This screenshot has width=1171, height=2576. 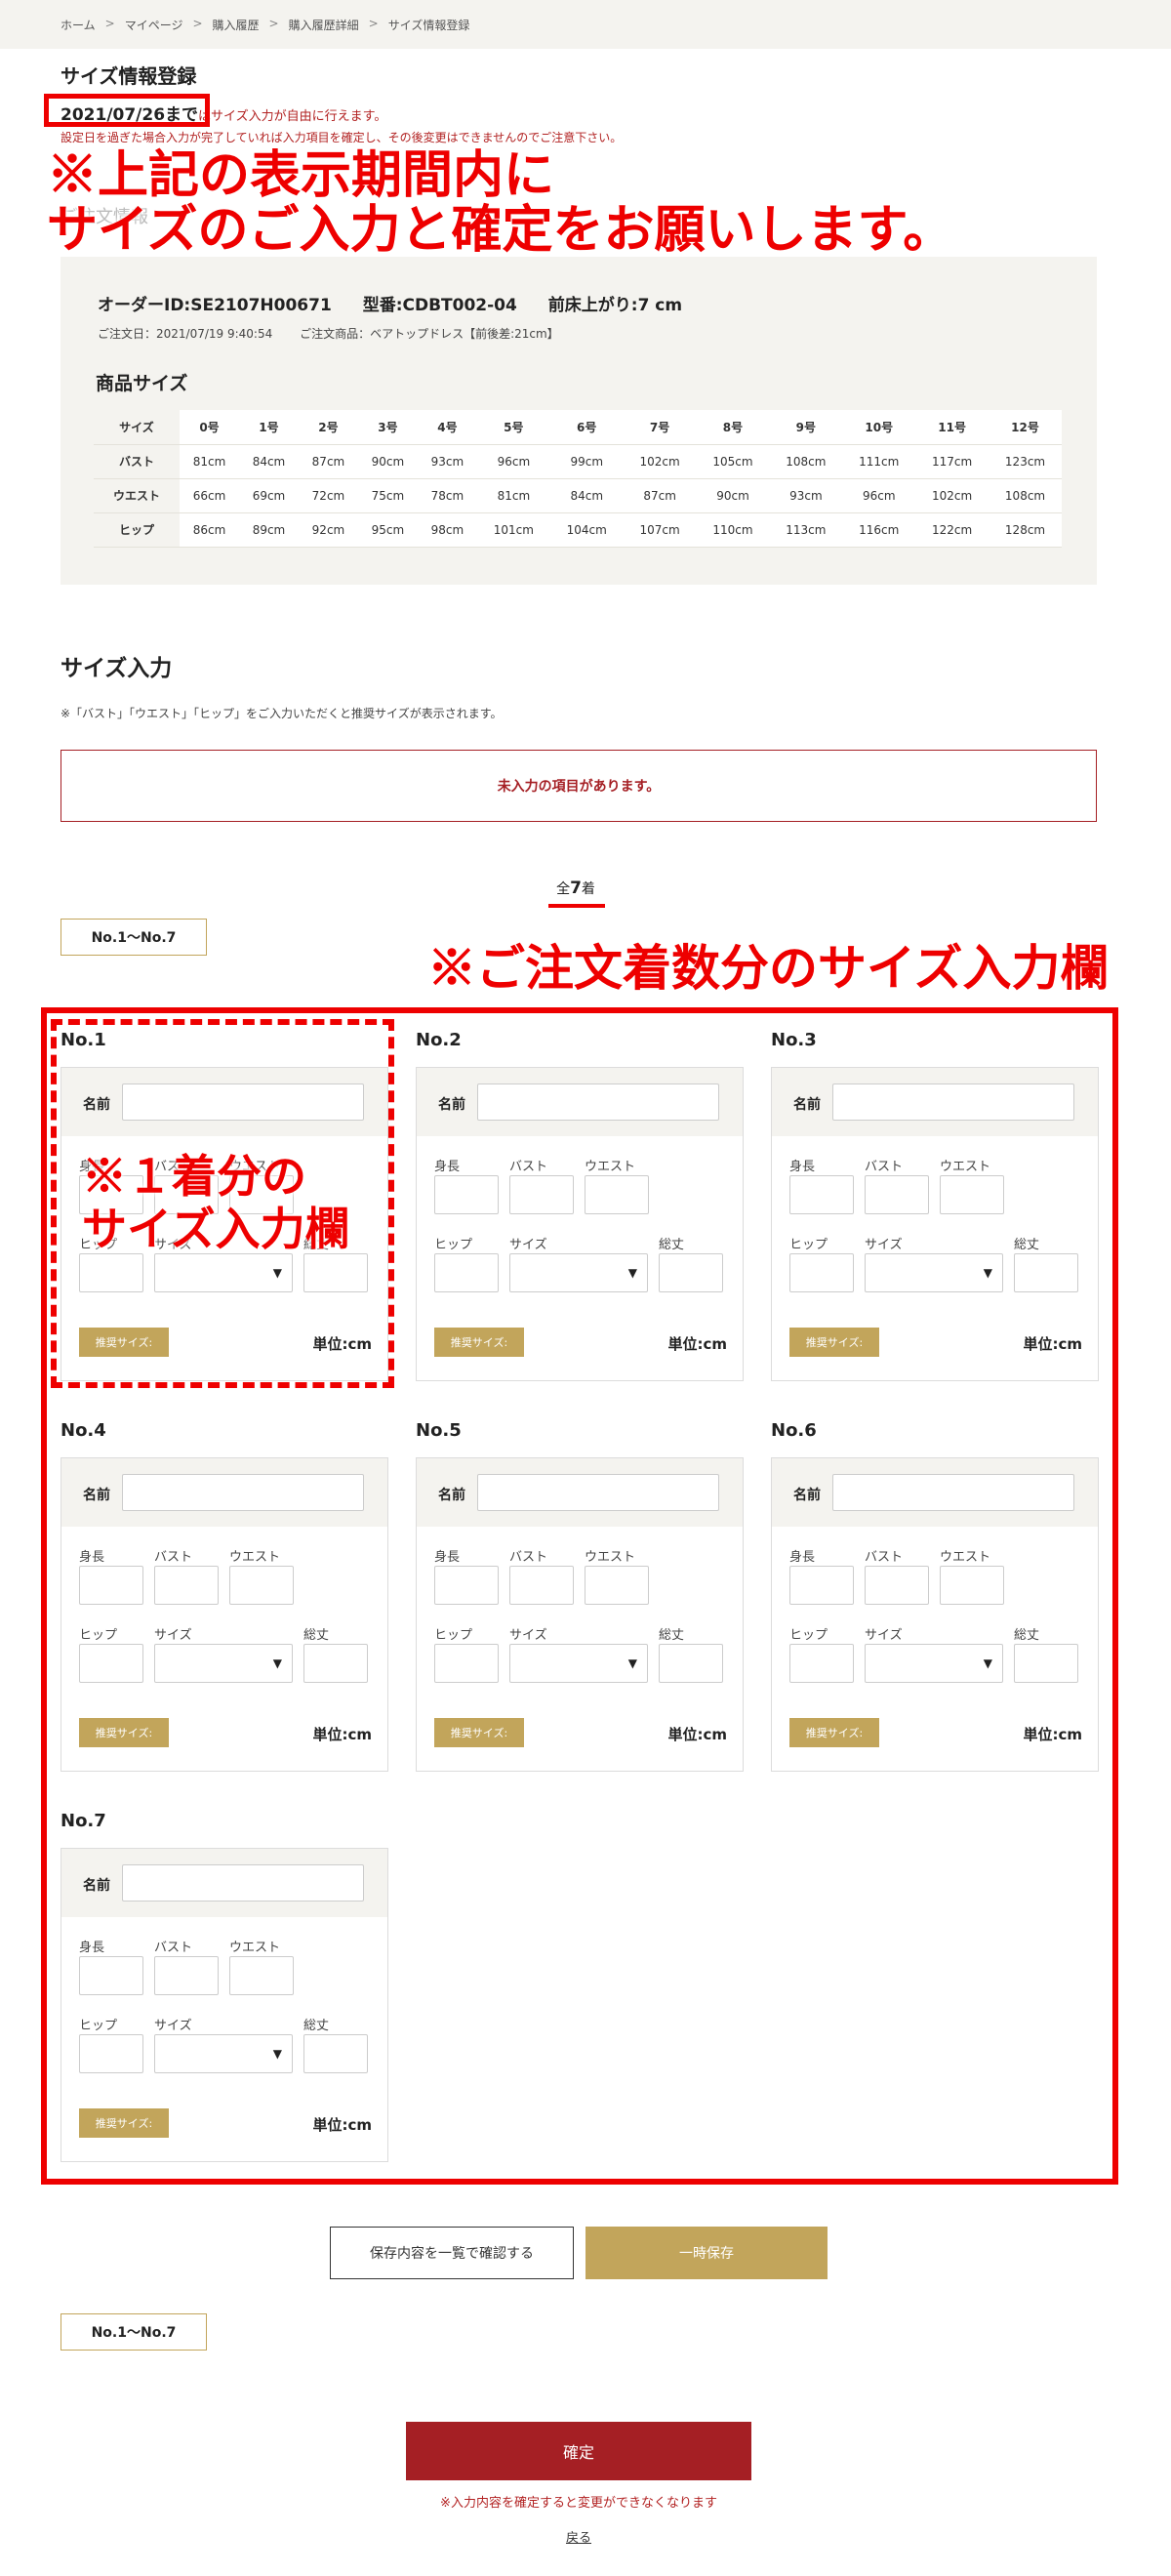 I want to click on order-date: ご注文日：2021/07/19 9:40:54, so click(x=185, y=334).